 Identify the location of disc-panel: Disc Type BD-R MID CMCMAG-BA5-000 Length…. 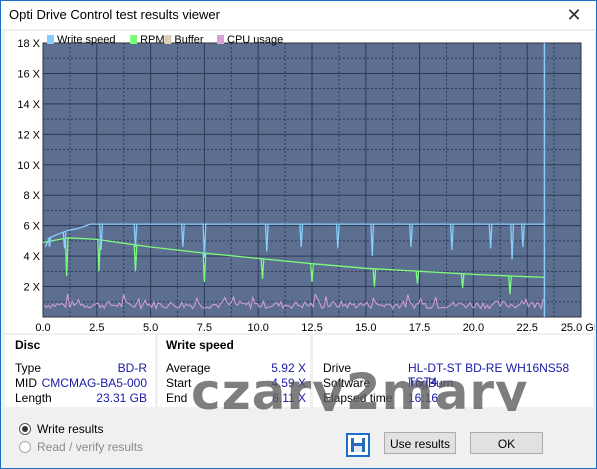
(80, 371).